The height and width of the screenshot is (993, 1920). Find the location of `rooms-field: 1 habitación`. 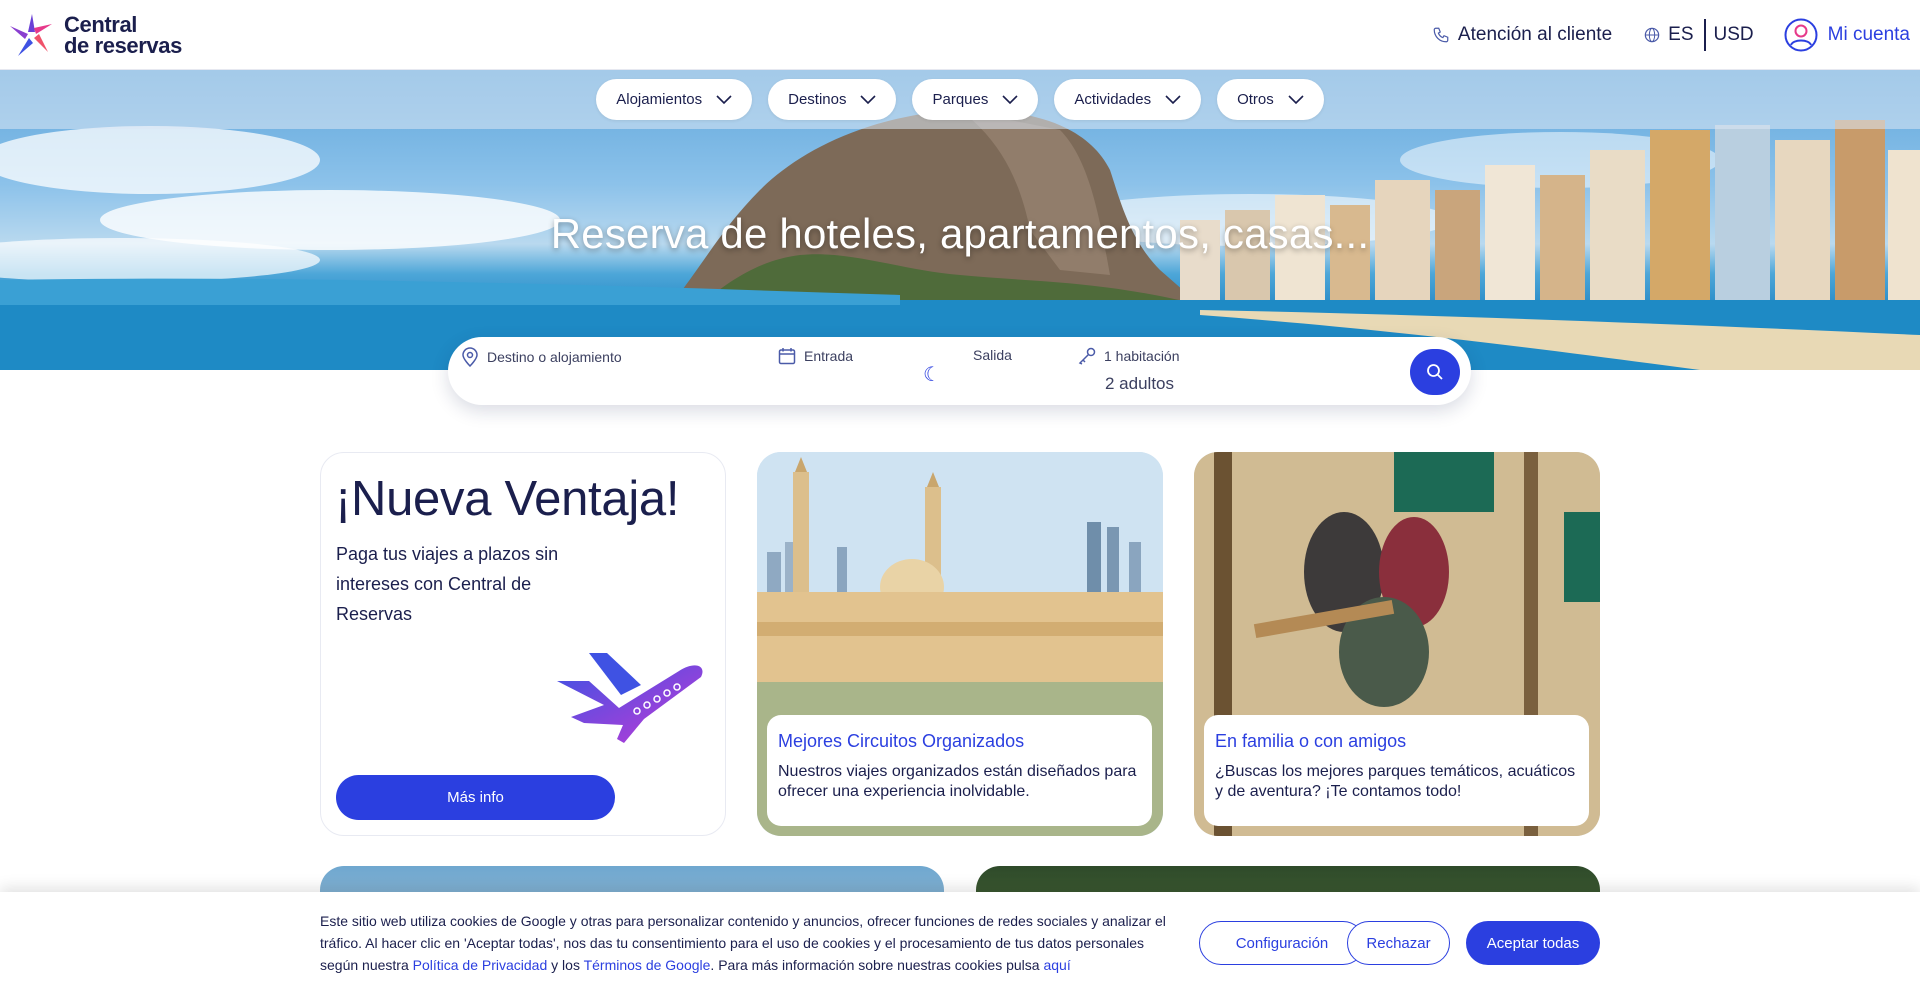

rooms-field: 1 habitación is located at coordinates (1129, 356).